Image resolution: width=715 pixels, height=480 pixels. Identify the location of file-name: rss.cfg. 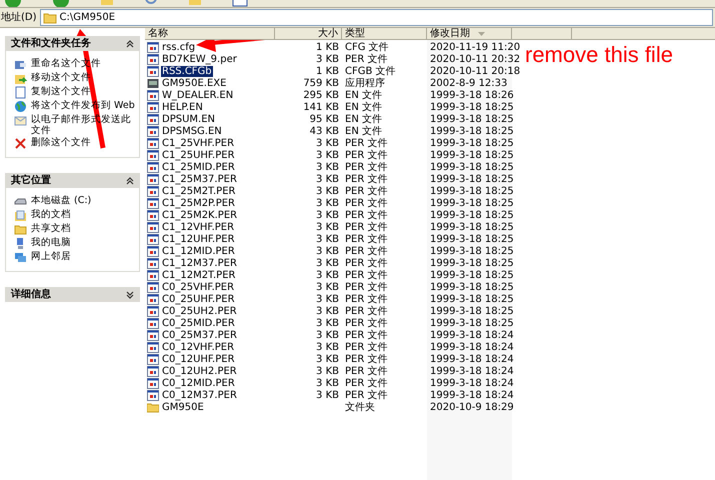
(178, 47).